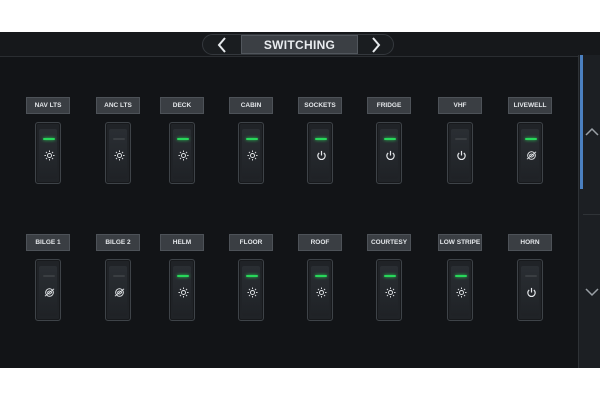 Image resolution: width=600 pixels, height=400 pixels. What do you see at coordinates (251, 242) in the screenshot?
I see `switch-label-floor: FLOOR` at bounding box center [251, 242].